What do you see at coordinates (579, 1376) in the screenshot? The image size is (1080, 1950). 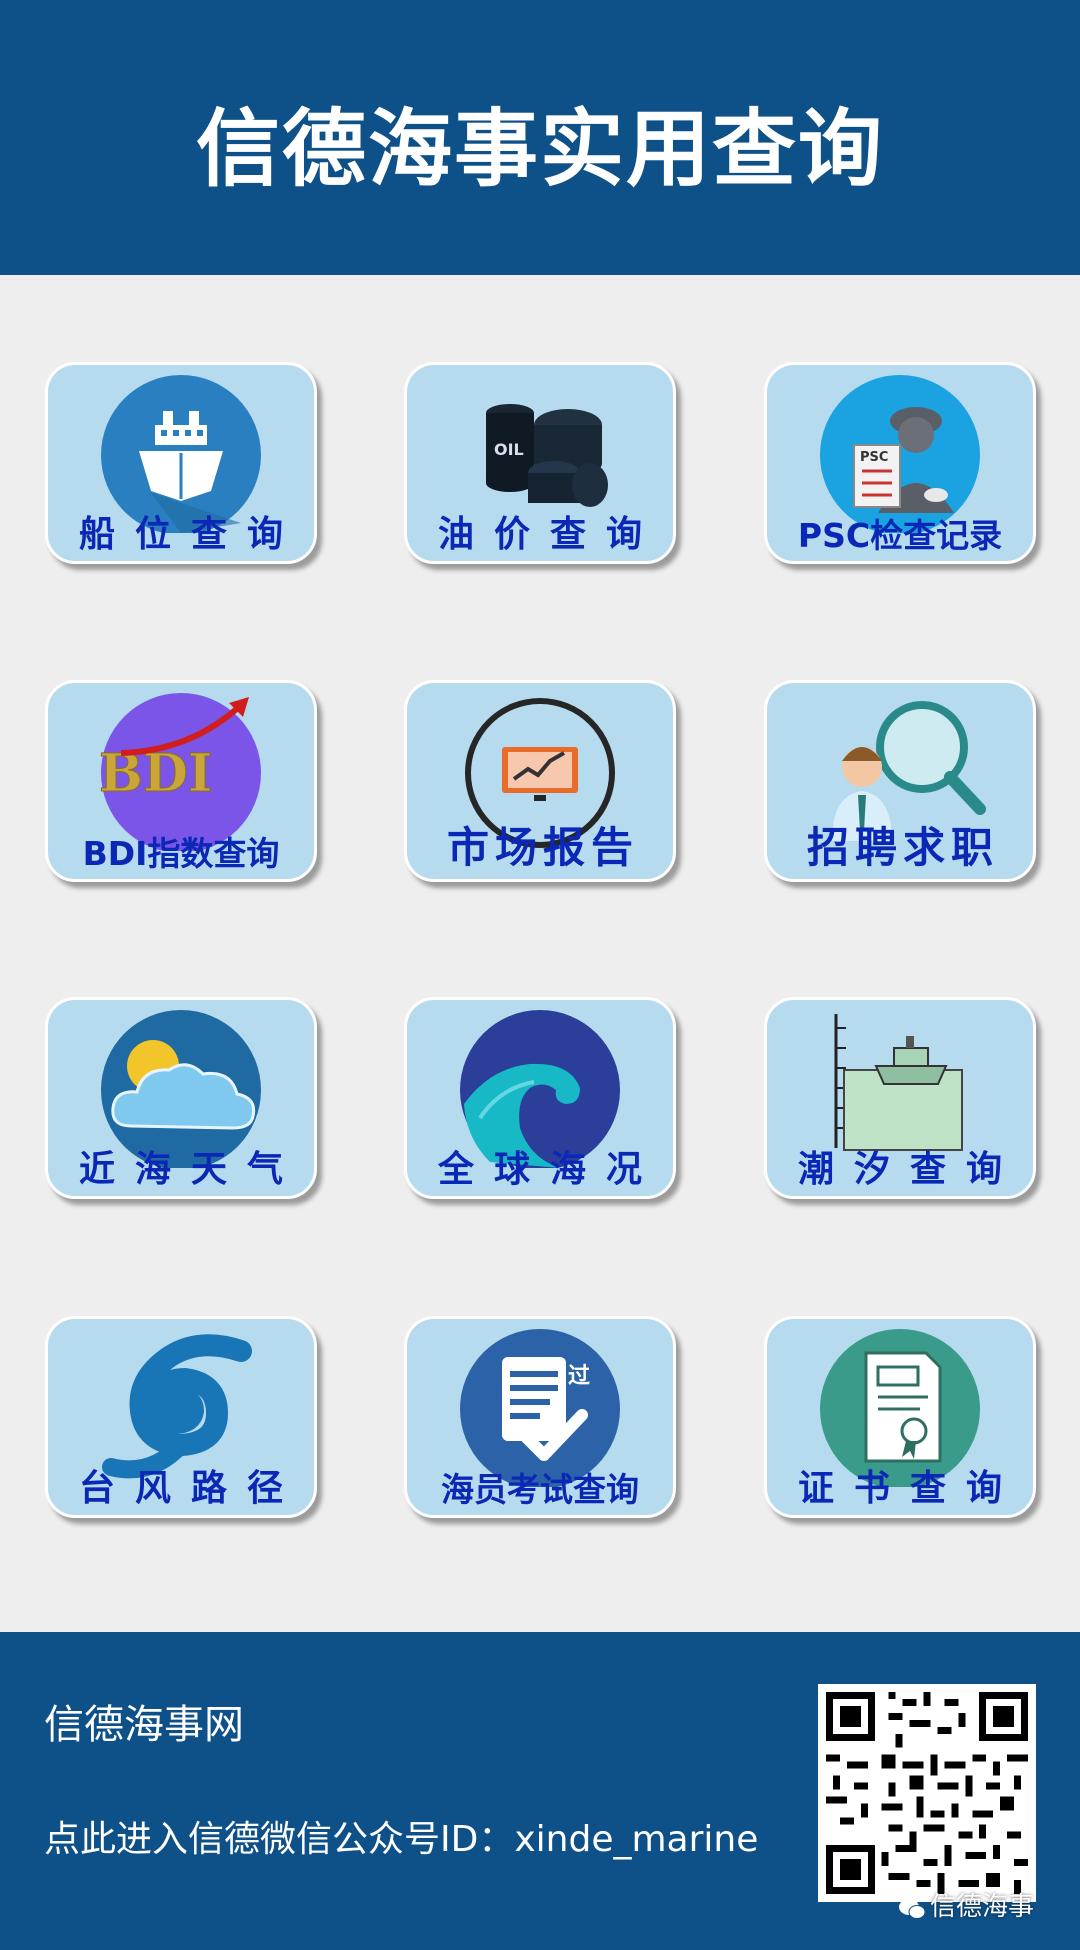 I see `svg-text: 过` at bounding box center [579, 1376].